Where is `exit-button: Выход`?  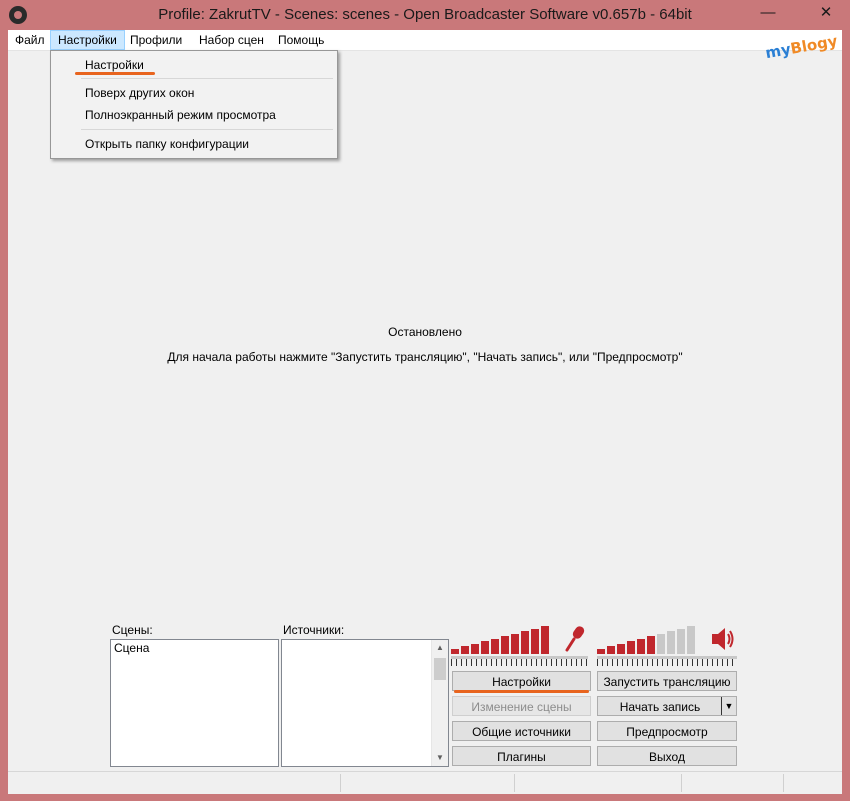
exit-button: Выход is located at coordinates (667, 756).